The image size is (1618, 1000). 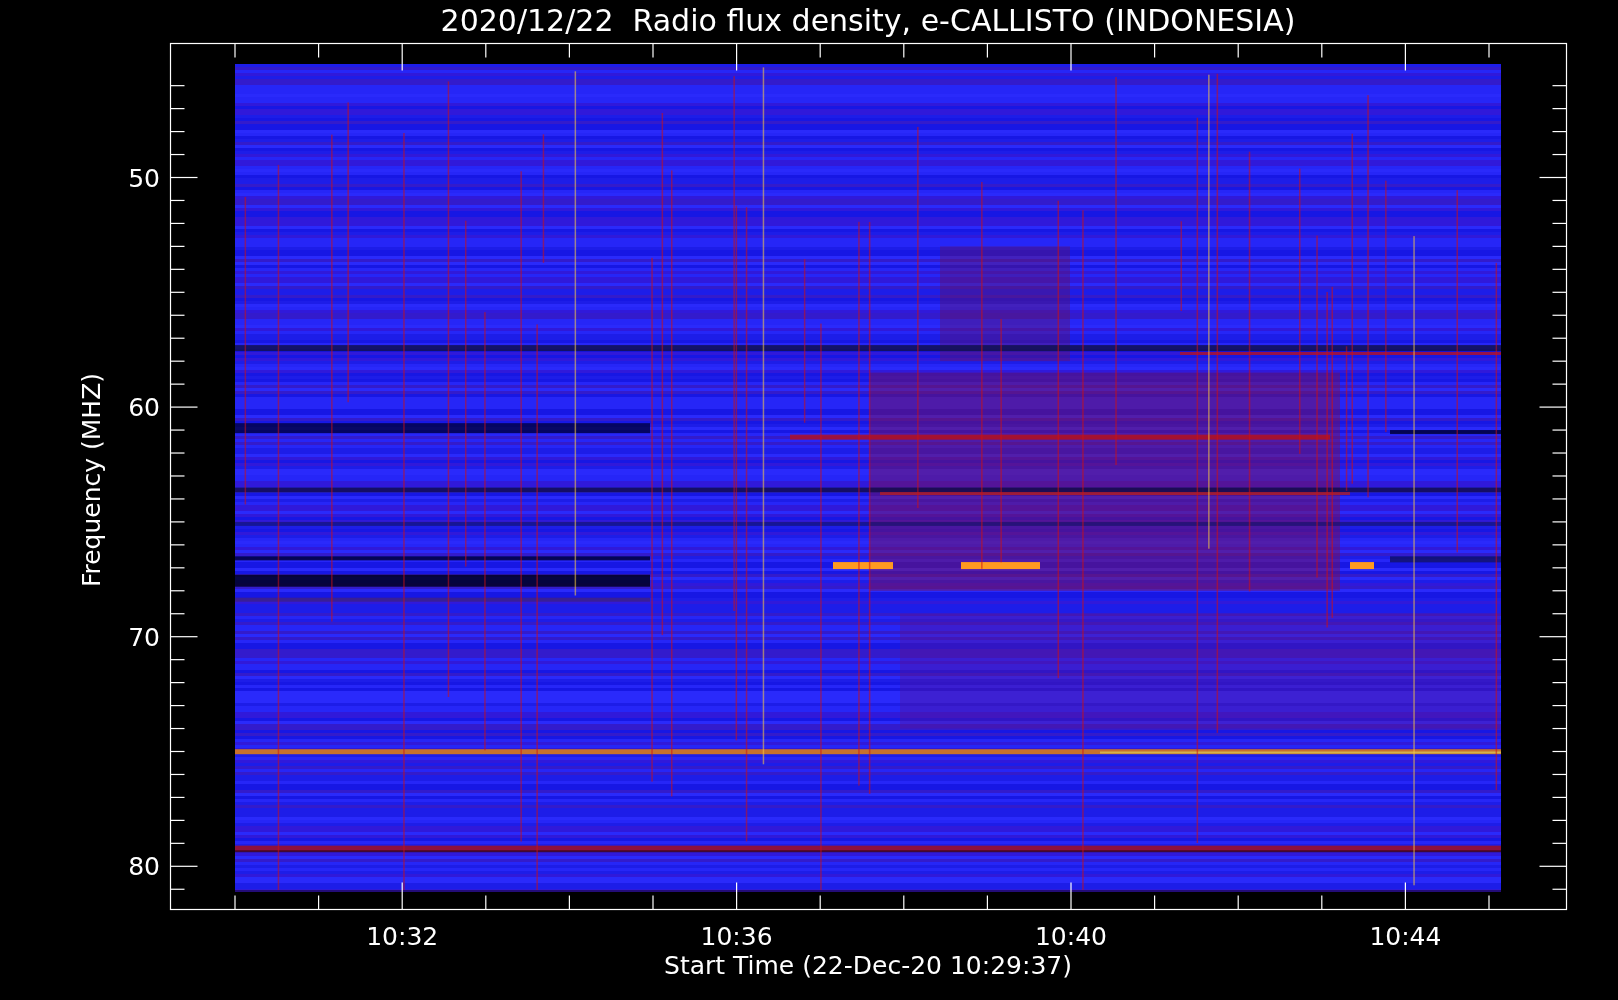 What do you see at coordinates (868, 20) in the screenshot?
I see `chart-title: 2020/12/22 Radio flux density, e-CALLISTO (INDONESIA)` at bounding box center [868, 20].